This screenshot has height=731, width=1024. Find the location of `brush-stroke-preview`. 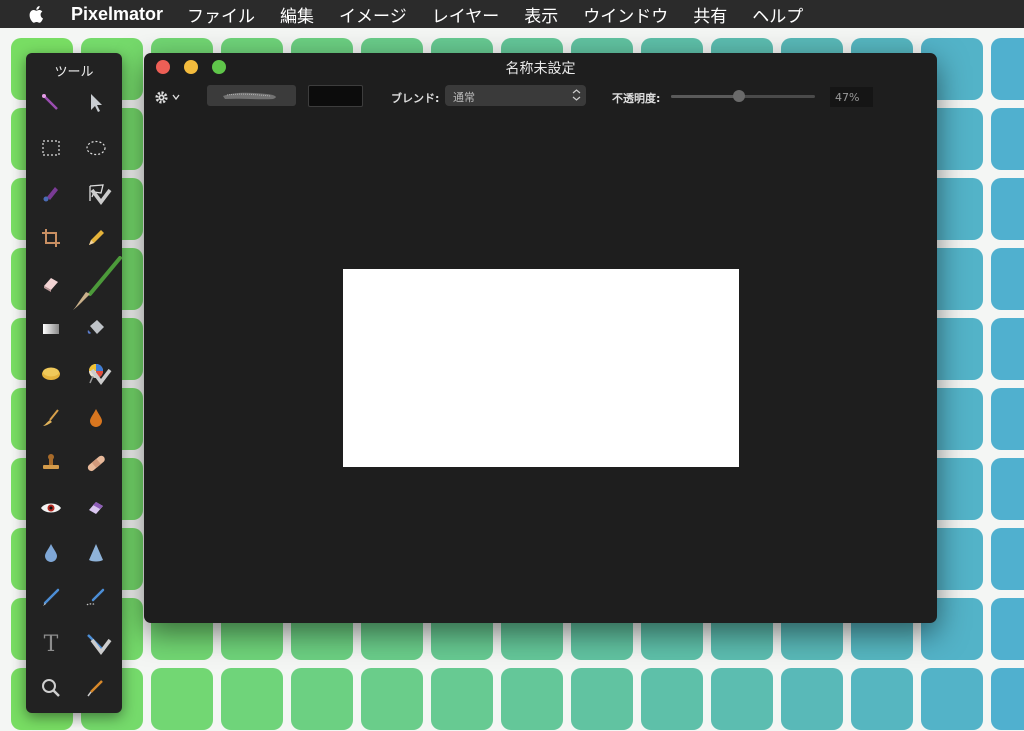

brush-stroke-preview is located at coordinates (249, 96).